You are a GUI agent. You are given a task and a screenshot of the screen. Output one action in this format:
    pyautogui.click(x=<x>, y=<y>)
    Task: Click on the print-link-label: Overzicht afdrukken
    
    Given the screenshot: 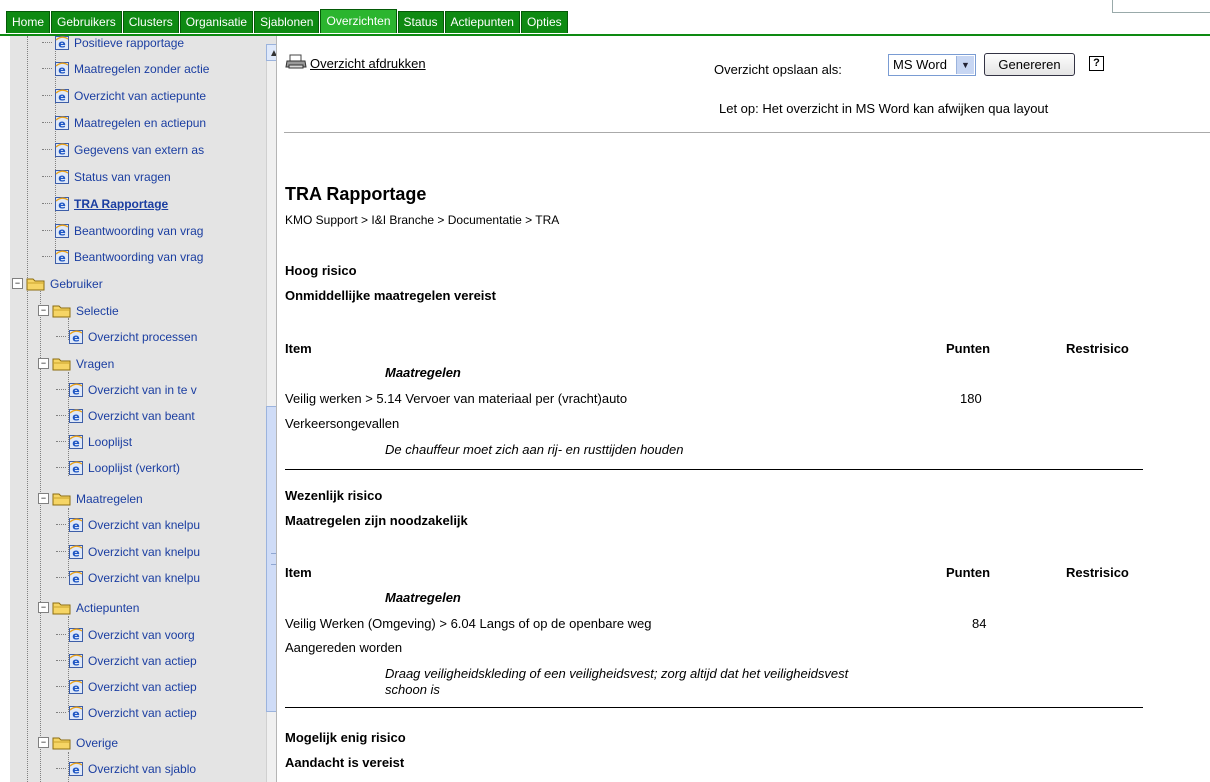 What is the action you would take?
    pyautogui.click(x=368, y=63)
    